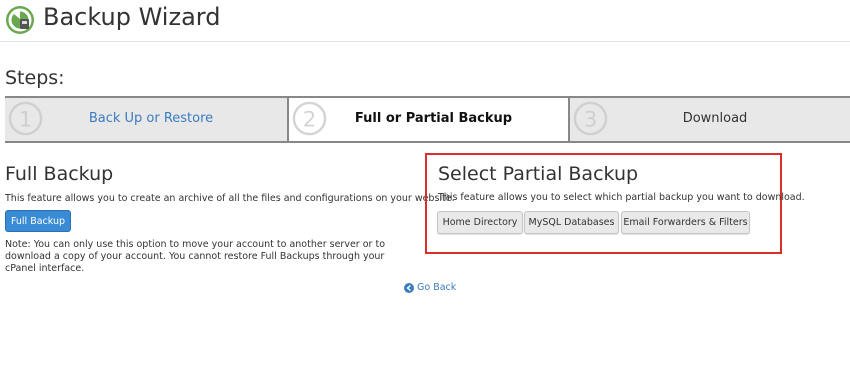 The height and width of the screenshot is (367, 850). What do you see at coordinates (425, 21) in the screenshot?
I see `page-header: Backup Wizard` at bounding box center [425, 21].